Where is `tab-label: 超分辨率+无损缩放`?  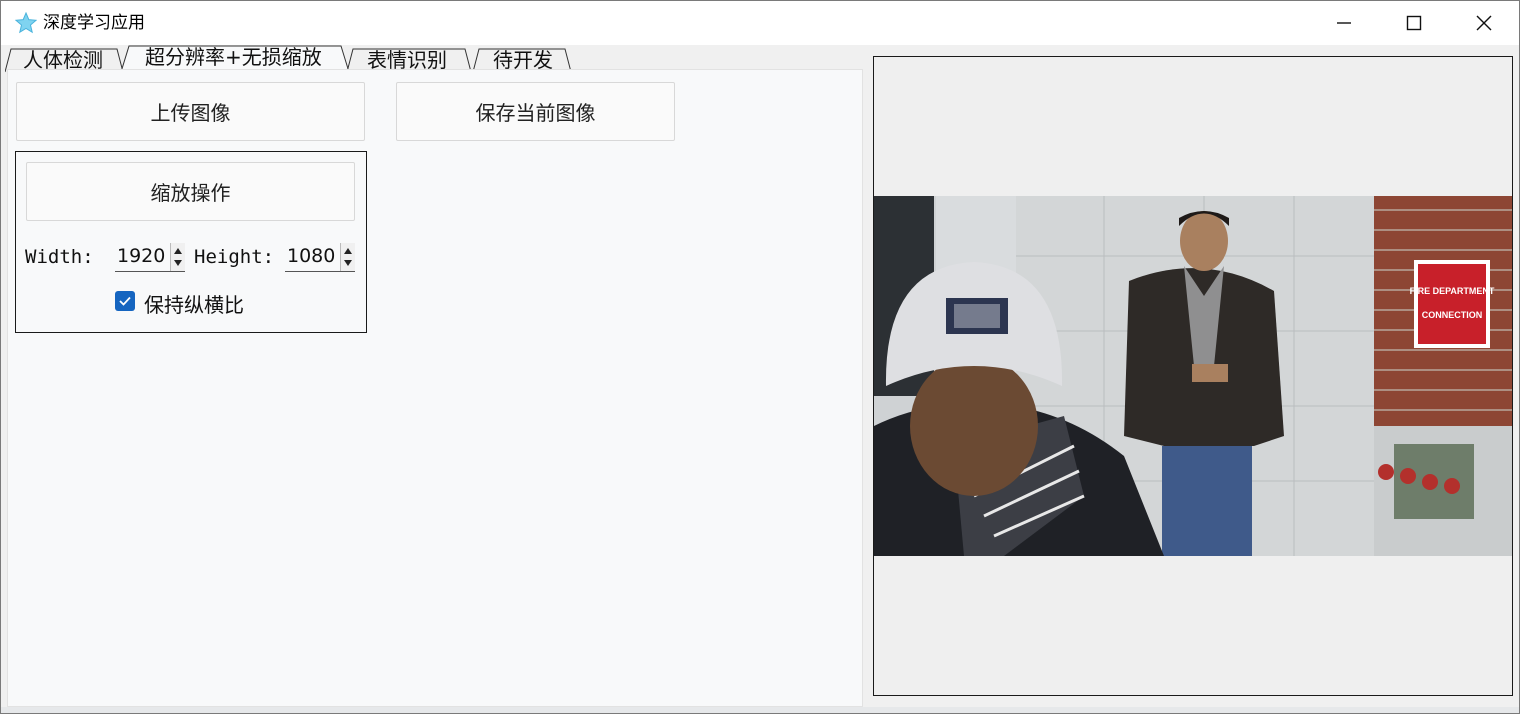 tab-label: 超分辨率+无损缩放 is located at coordinates (233, 57).